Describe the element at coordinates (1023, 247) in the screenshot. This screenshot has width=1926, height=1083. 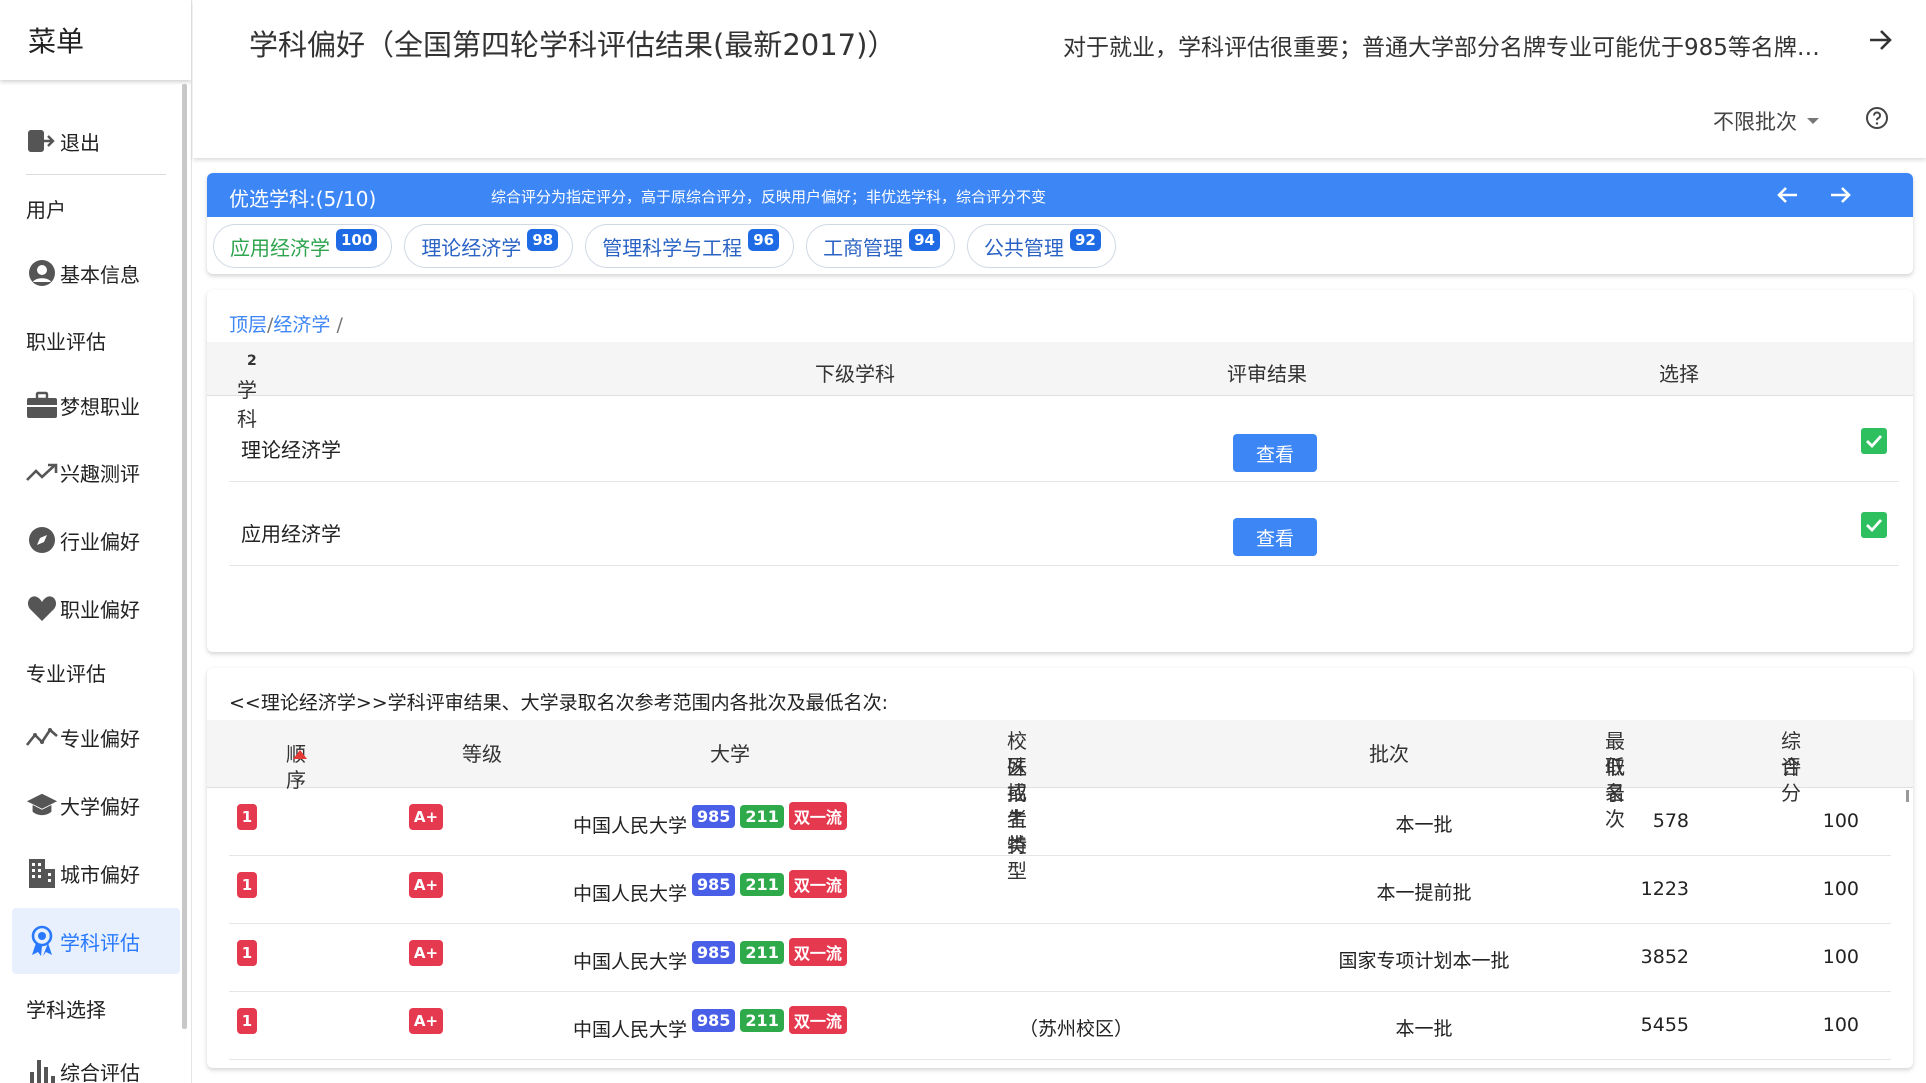
I see `chip-label: 公共管理` at that location.